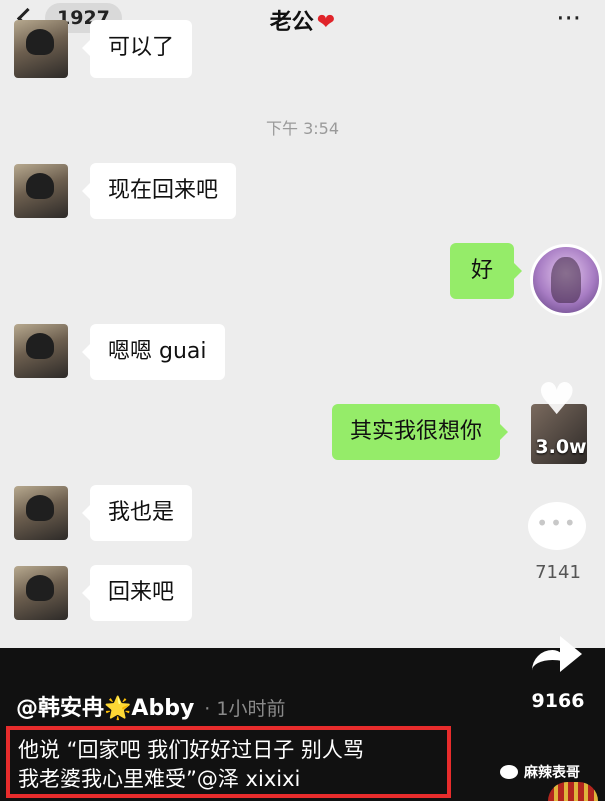 The height and width of the screenshot is (801, 605). What do you see at coordinates (566, 280) in the screenshot?
I see `user-avatar` at bounding box center [566, 280].